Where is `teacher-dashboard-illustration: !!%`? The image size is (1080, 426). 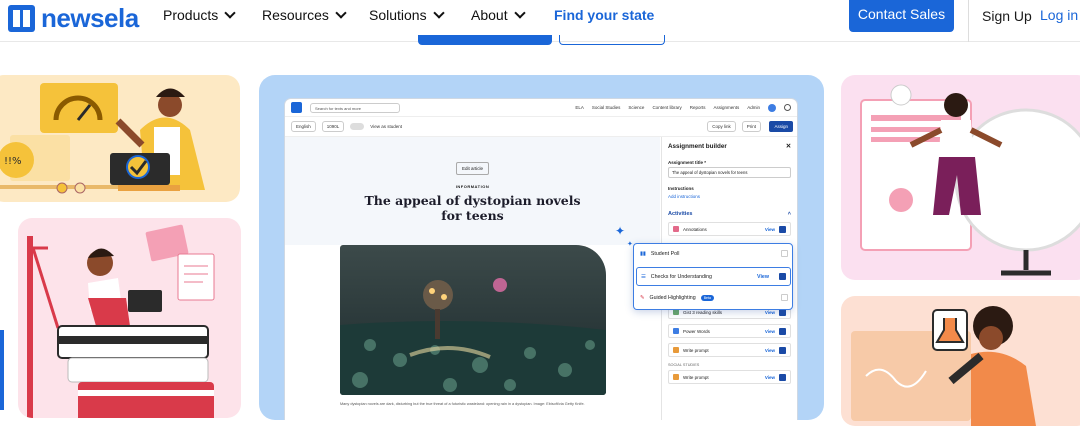
teacher-dashboard-illustration: !!% is located at coordinates (102, 138).